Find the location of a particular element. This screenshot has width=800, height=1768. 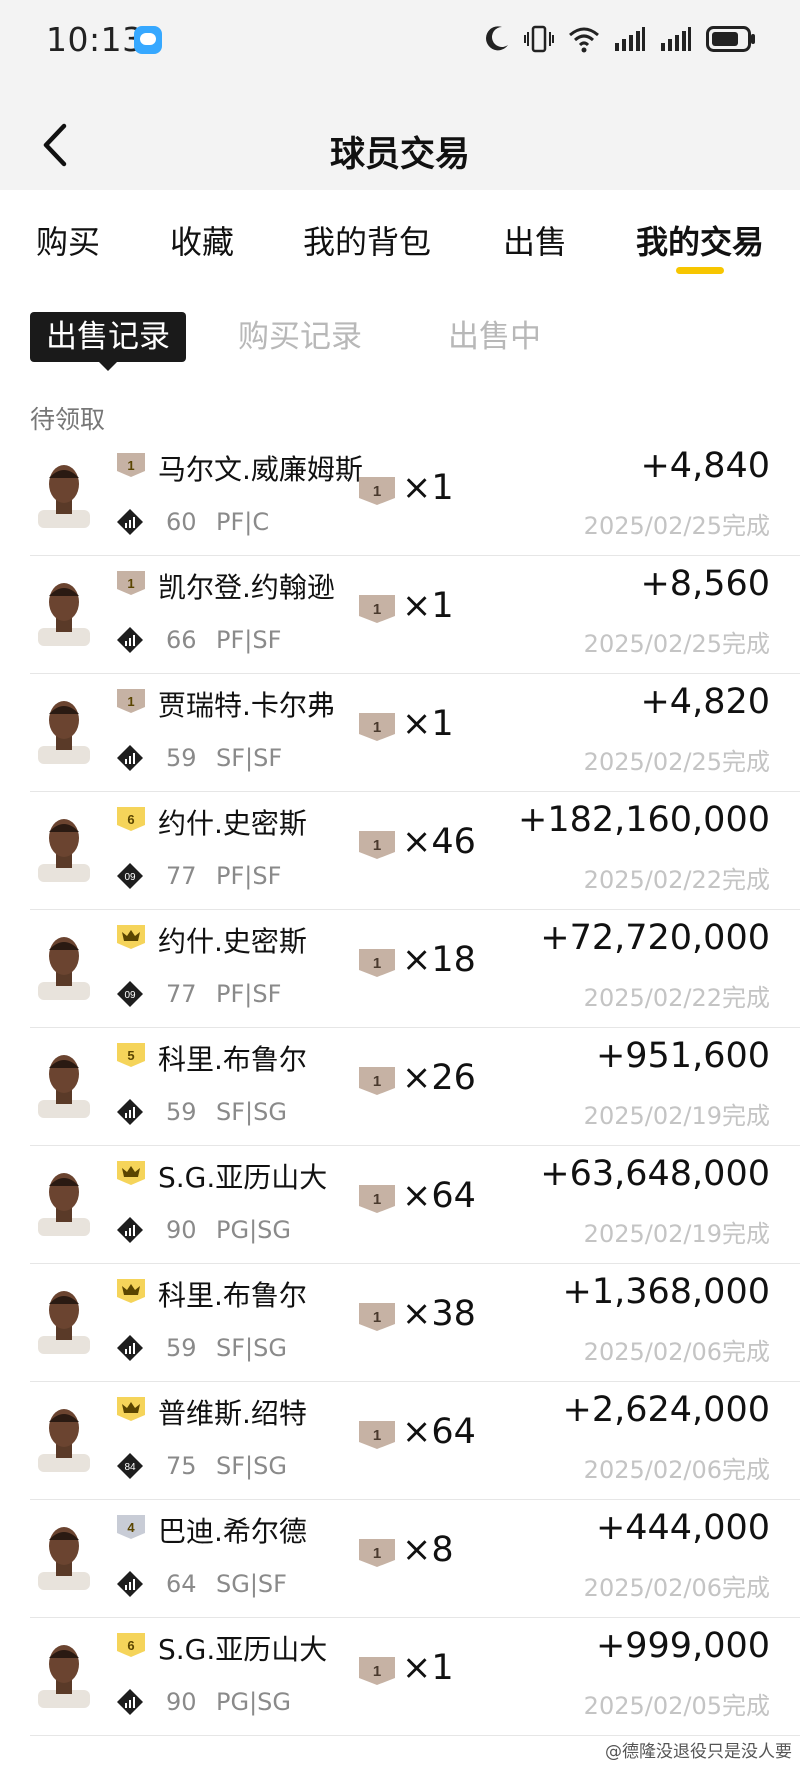

sale-amount: +8,560 is located at coordinates (705, 584).